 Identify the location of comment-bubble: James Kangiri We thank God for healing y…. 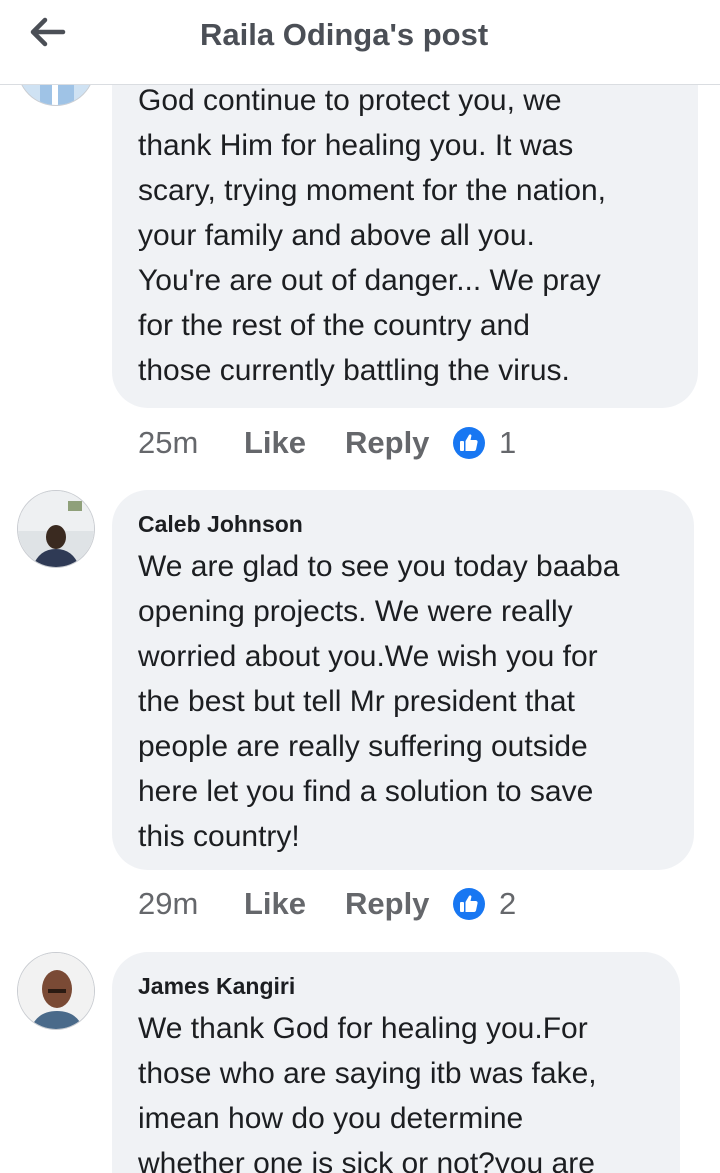
(396, 1062).